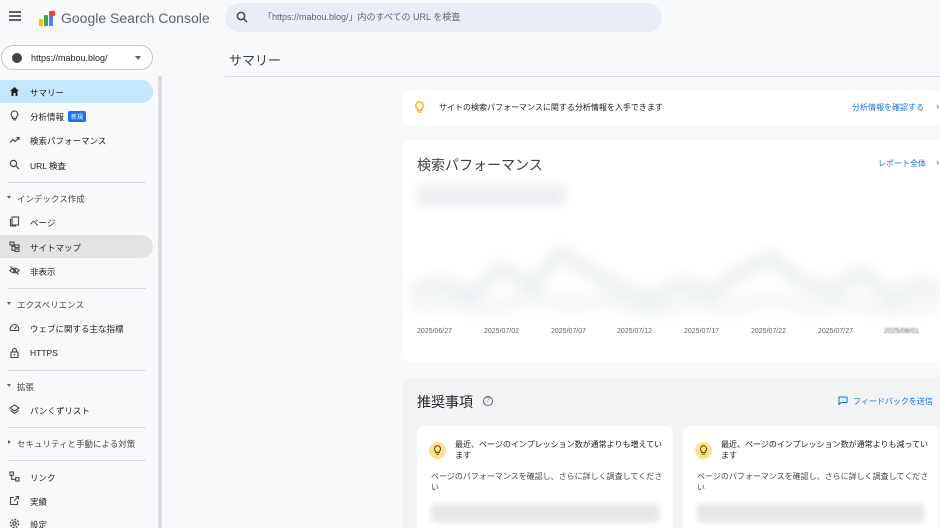  What do you see at coordinates (569, 331) in the screenshot?
I see `x-tick-label: 2025/07/07` at bounding box center [569, 331].